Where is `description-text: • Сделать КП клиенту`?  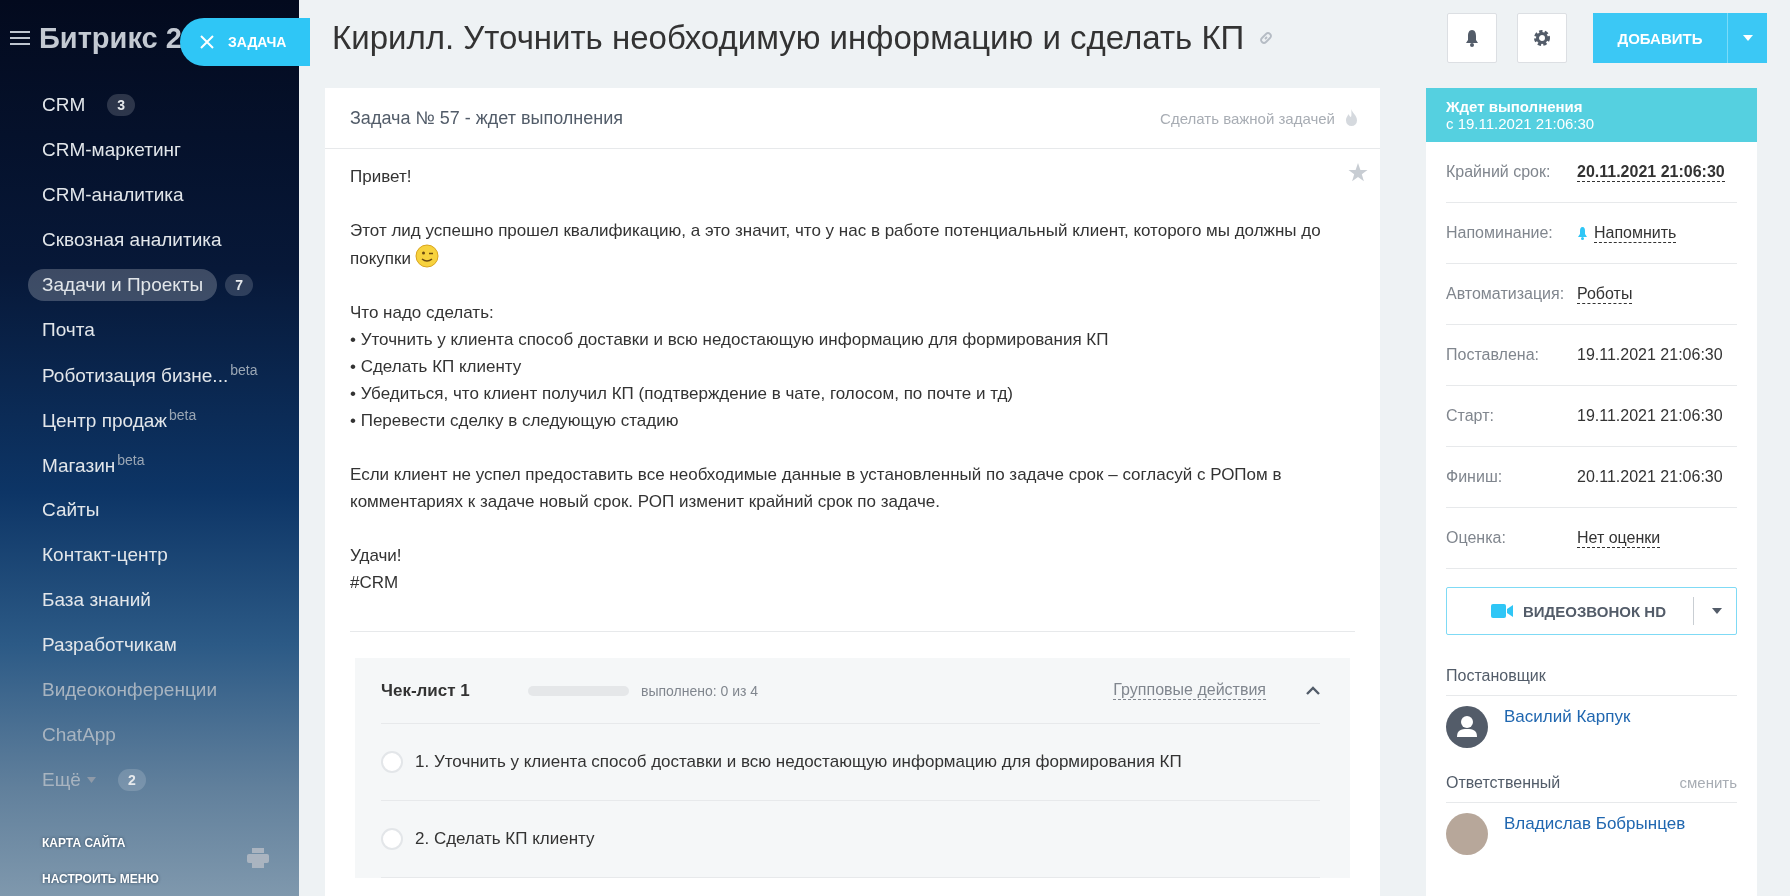
description-text: • Сделать КП клиенту is located at coordinates (436, 366).